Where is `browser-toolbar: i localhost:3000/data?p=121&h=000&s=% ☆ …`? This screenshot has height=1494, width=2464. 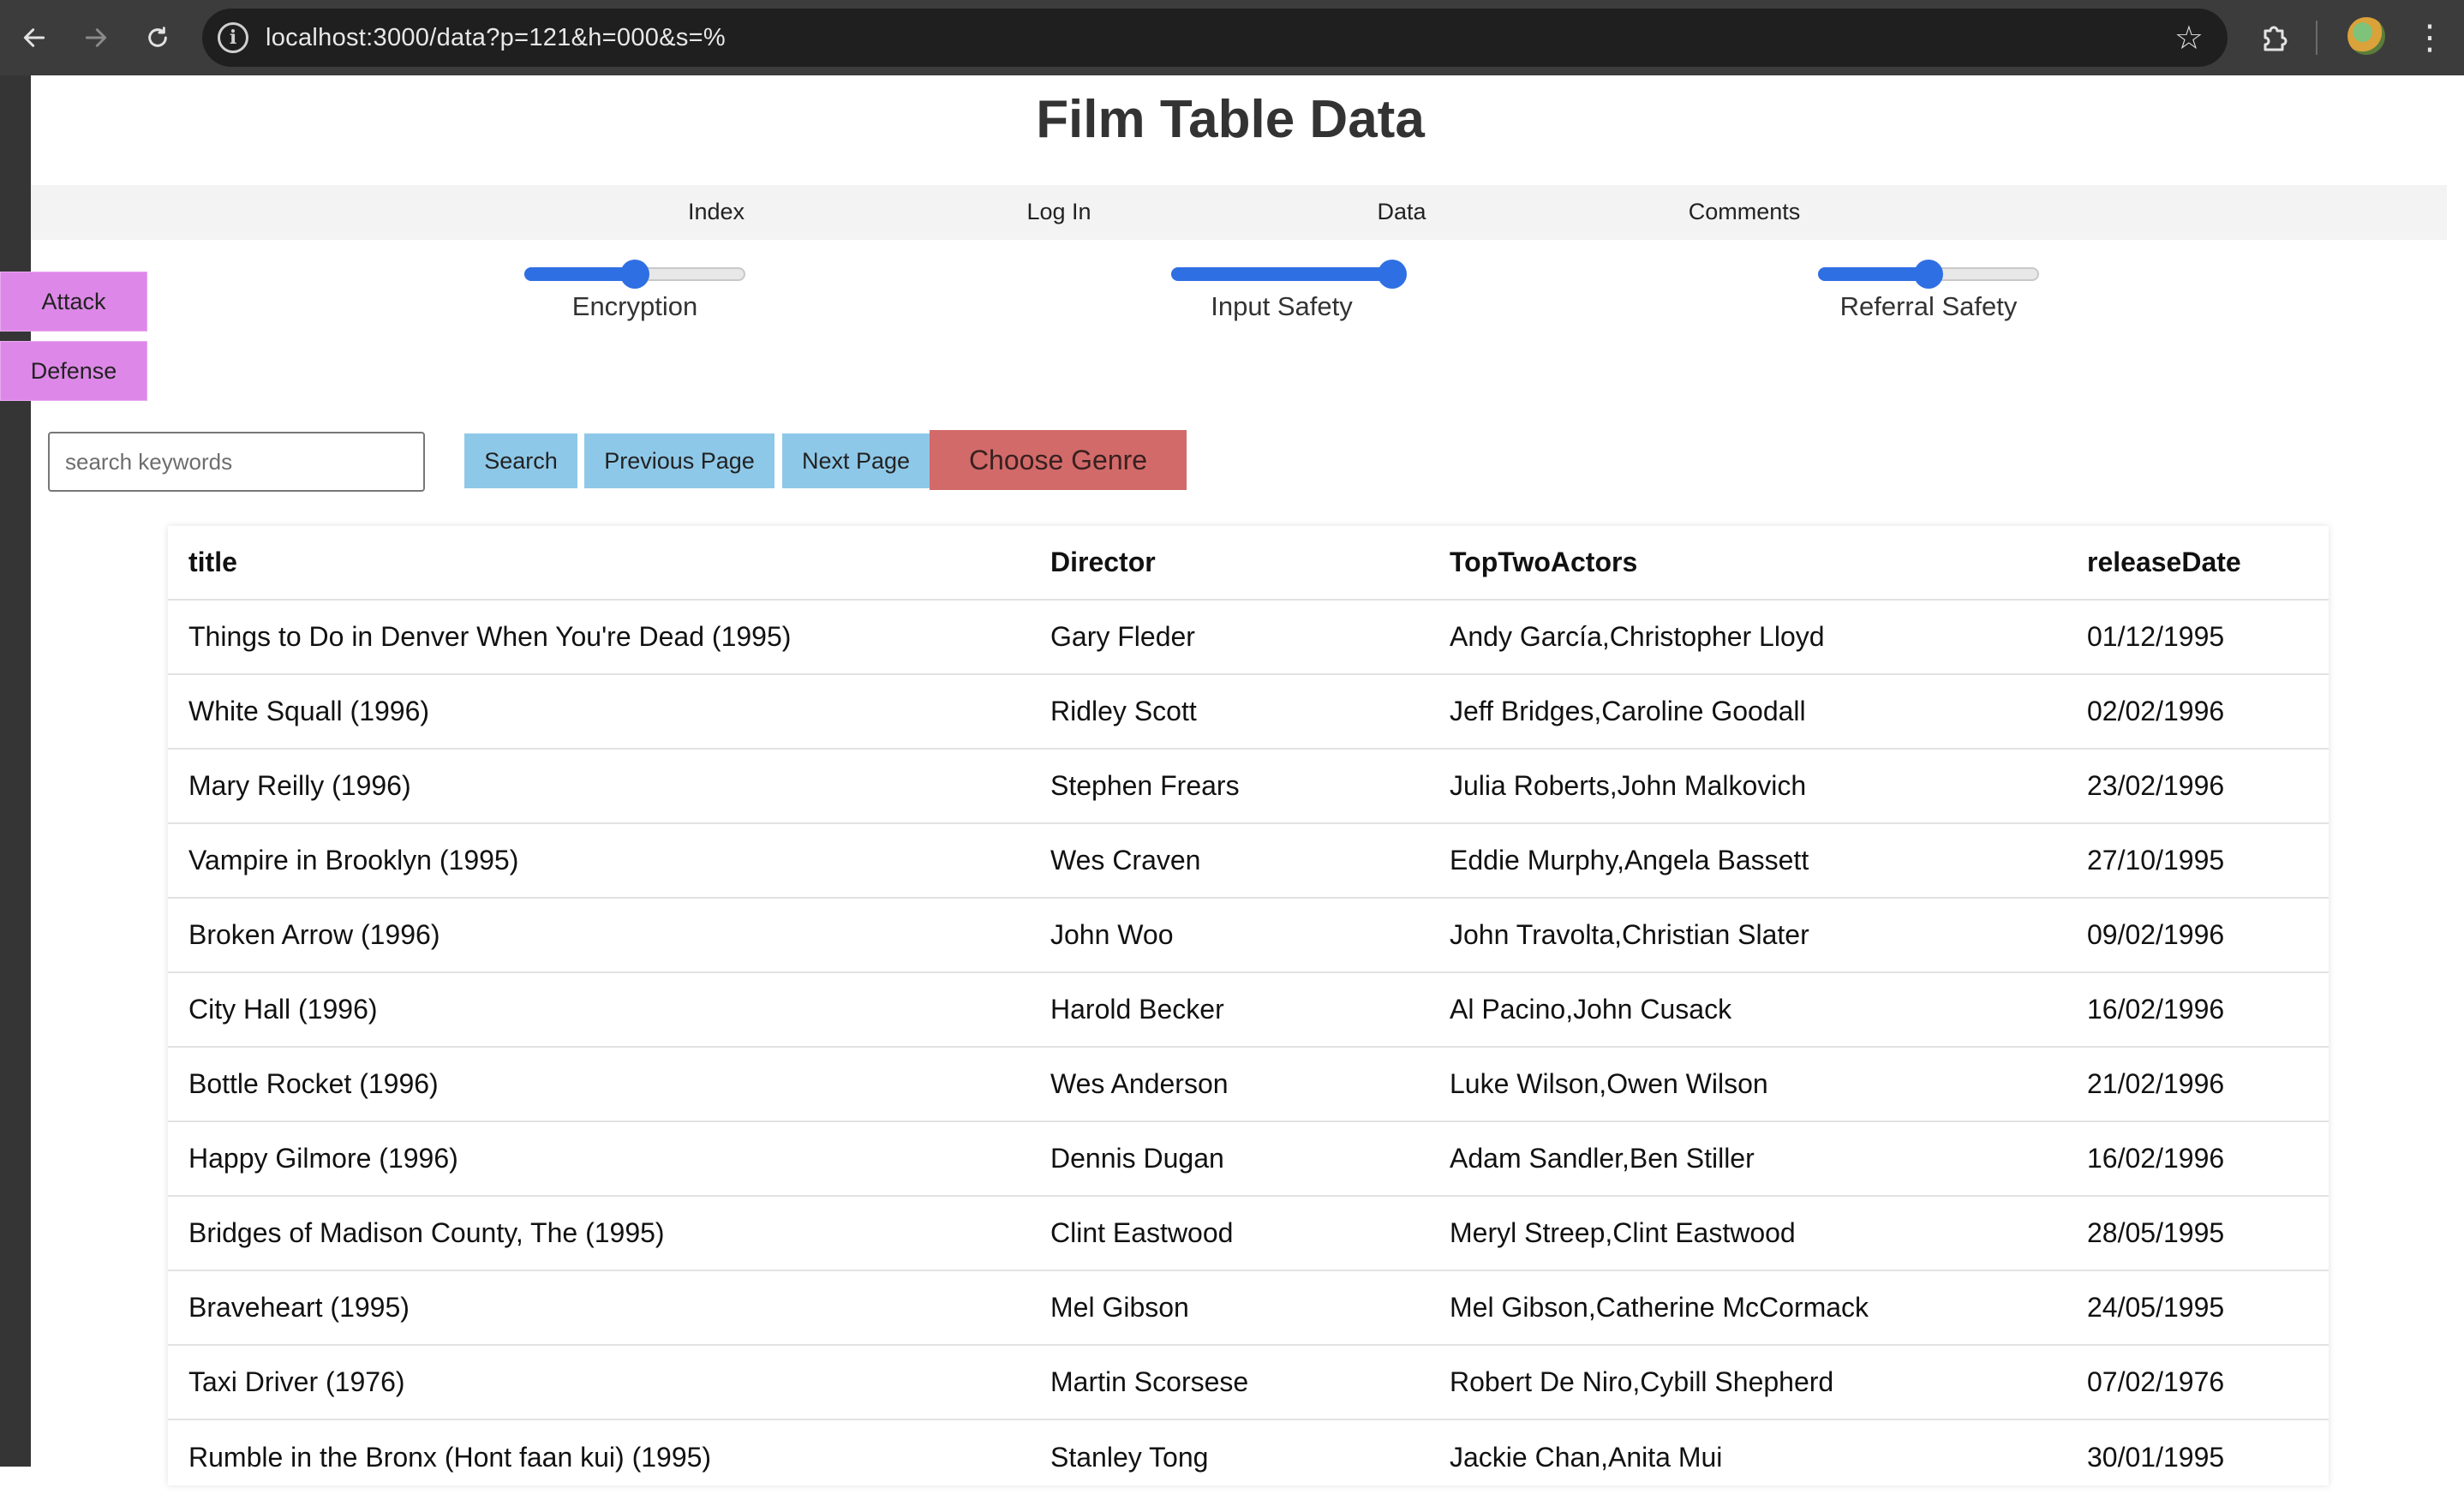
browser-toolbar: i localhost:3000/data?p=121&h=000&s=% ☆ … is located at coordinates (1232, 38).